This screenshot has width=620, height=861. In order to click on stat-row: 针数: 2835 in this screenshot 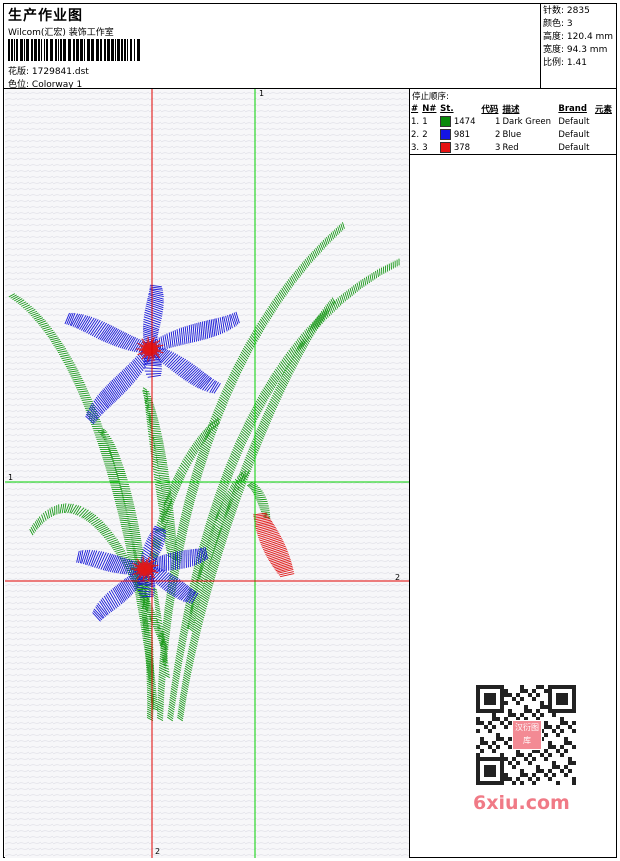, I will do `click(579, 11)`.